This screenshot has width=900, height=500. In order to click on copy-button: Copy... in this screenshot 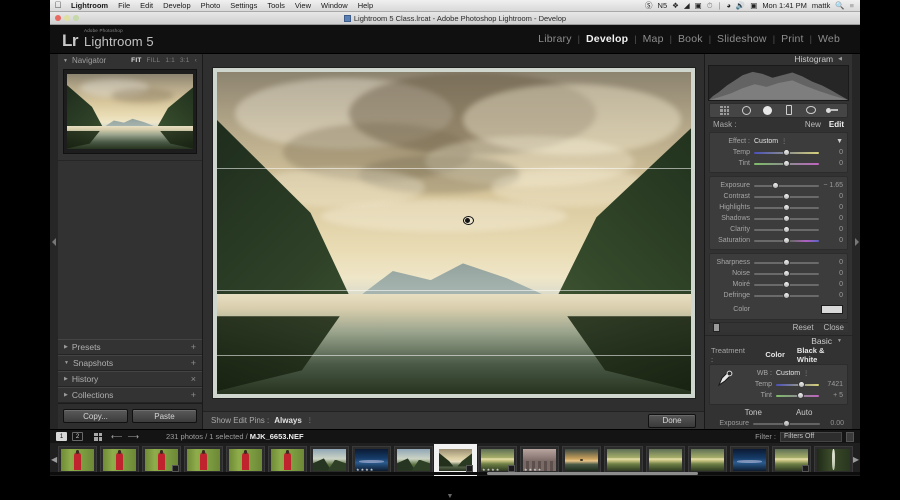, I will do `click(95, 416)`.